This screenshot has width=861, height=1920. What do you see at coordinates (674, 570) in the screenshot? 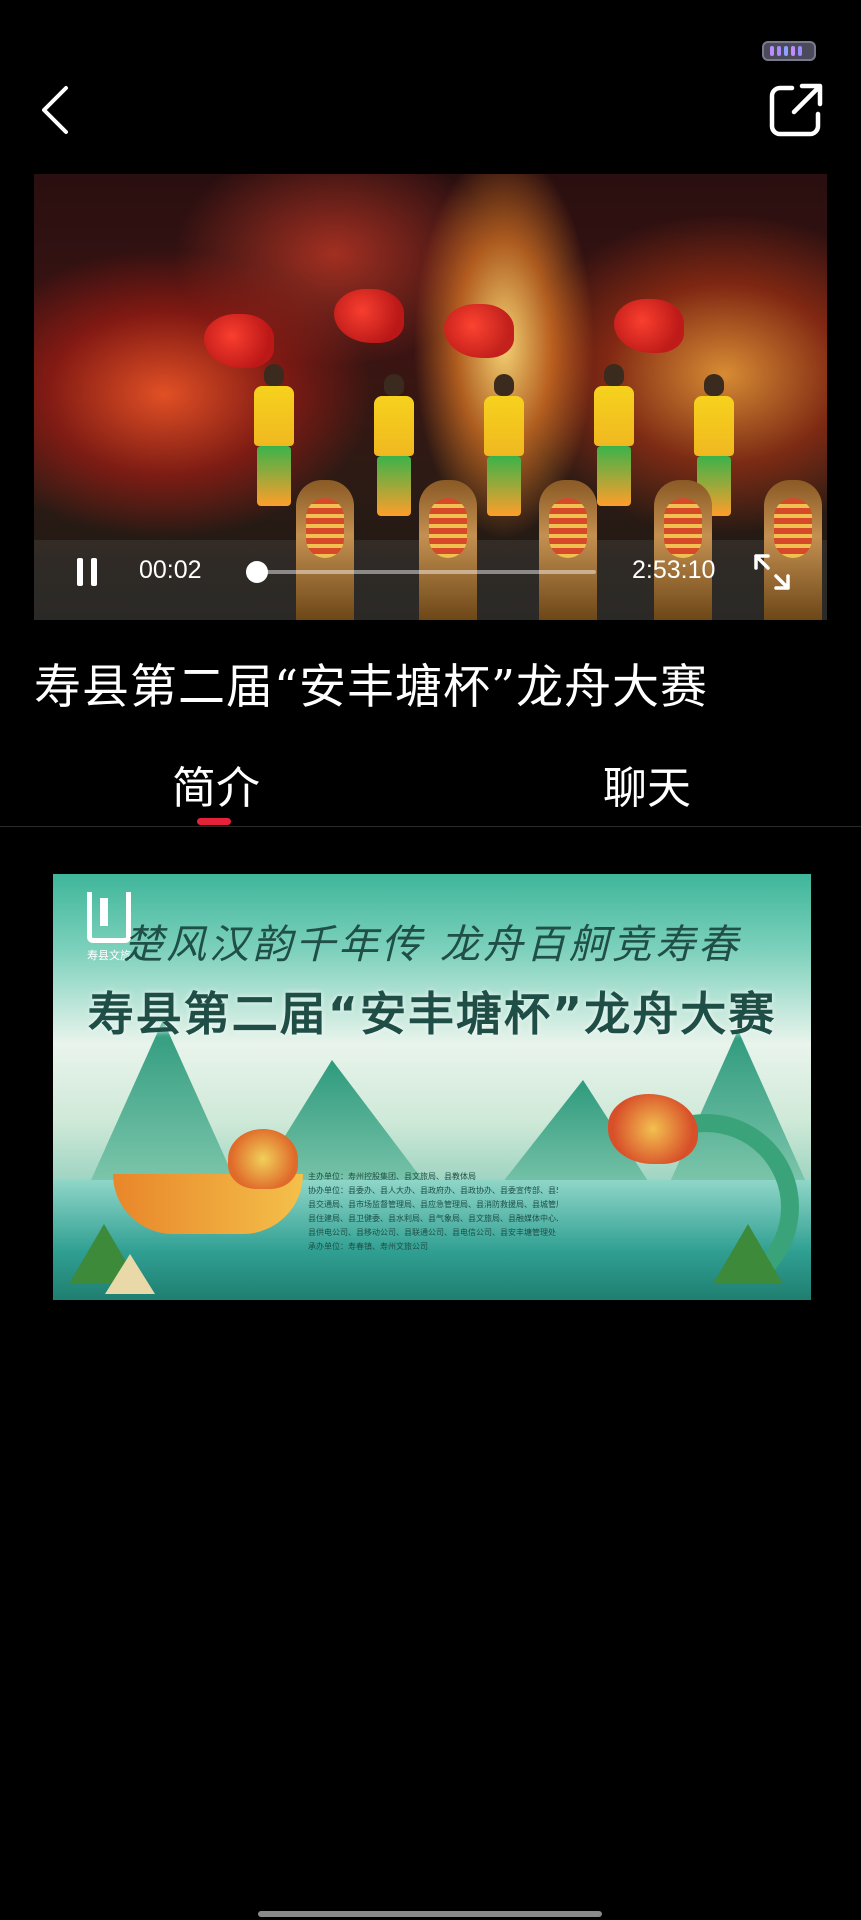
I see `duration-time: 2:53:10` at bounding box center [674, 570].